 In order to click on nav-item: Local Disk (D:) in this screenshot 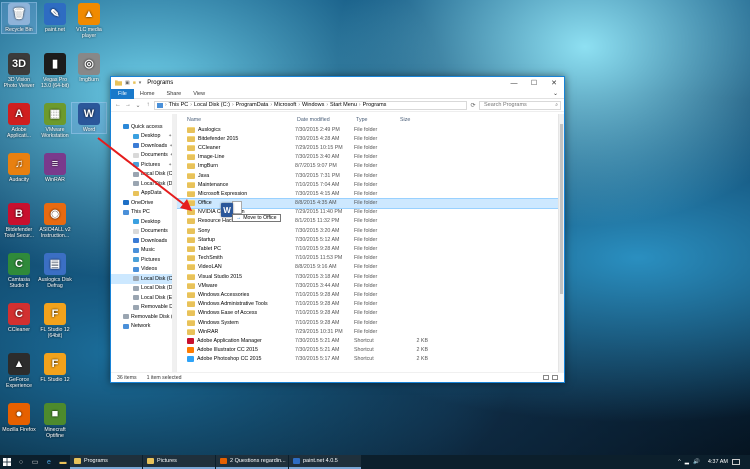, I will do `click(143, 289)`.